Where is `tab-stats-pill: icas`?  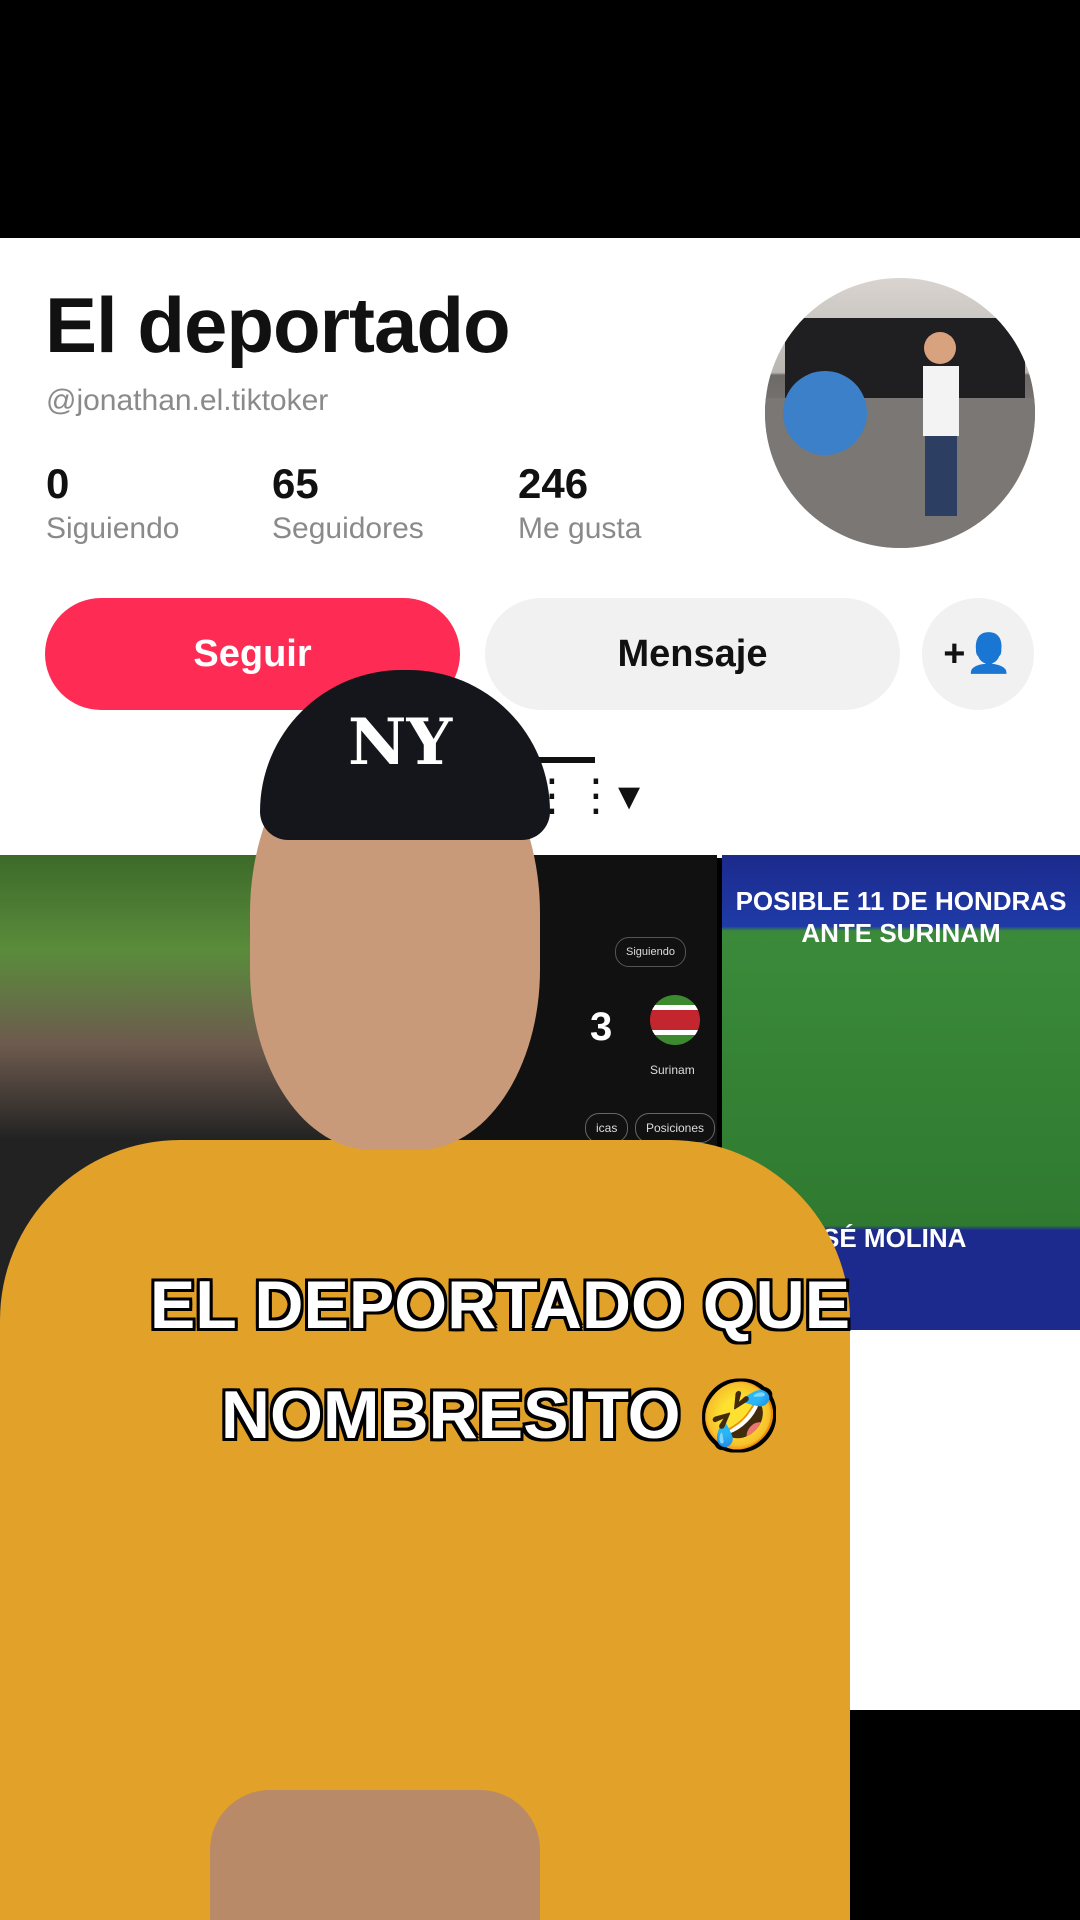 tab-stats-pill: icas is located at coordinates (607, 1128).